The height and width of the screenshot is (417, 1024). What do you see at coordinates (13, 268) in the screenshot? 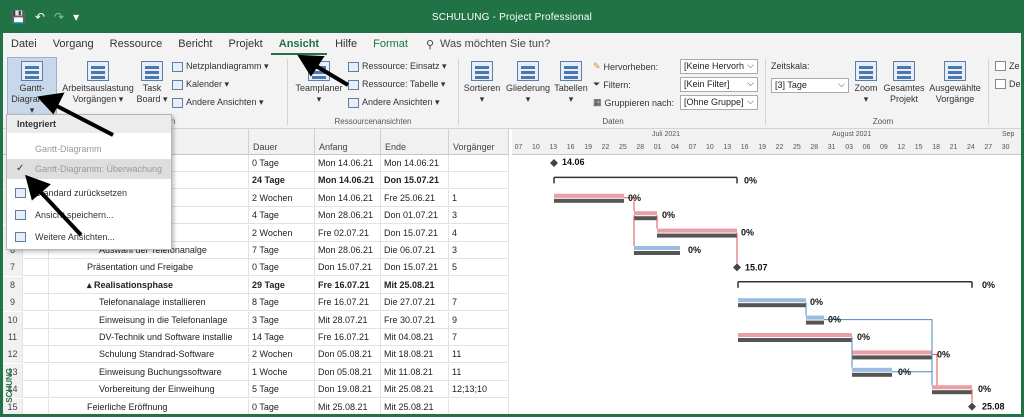
I see `row-id: 7` at bounding box center [13, 268].